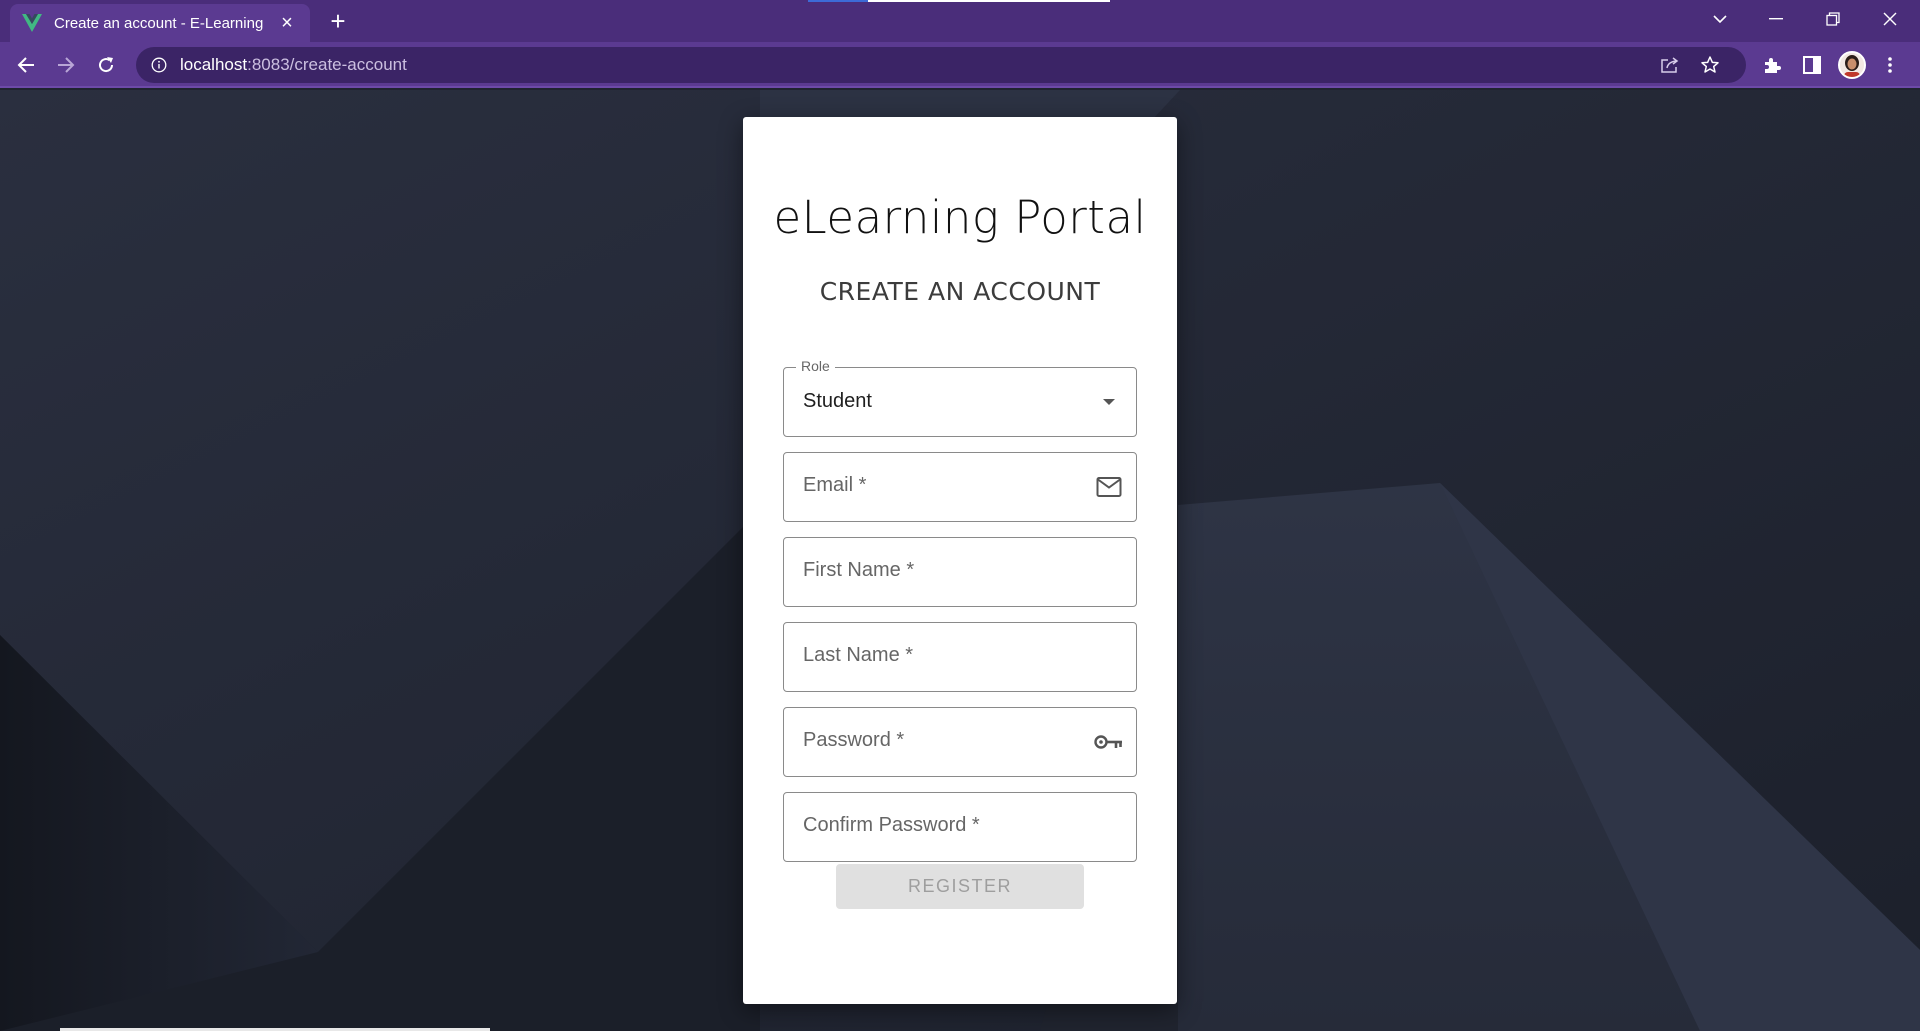  Describe the element at coordinates (815, 366) in the screenshot. I see `role-legend: Role` at that location.